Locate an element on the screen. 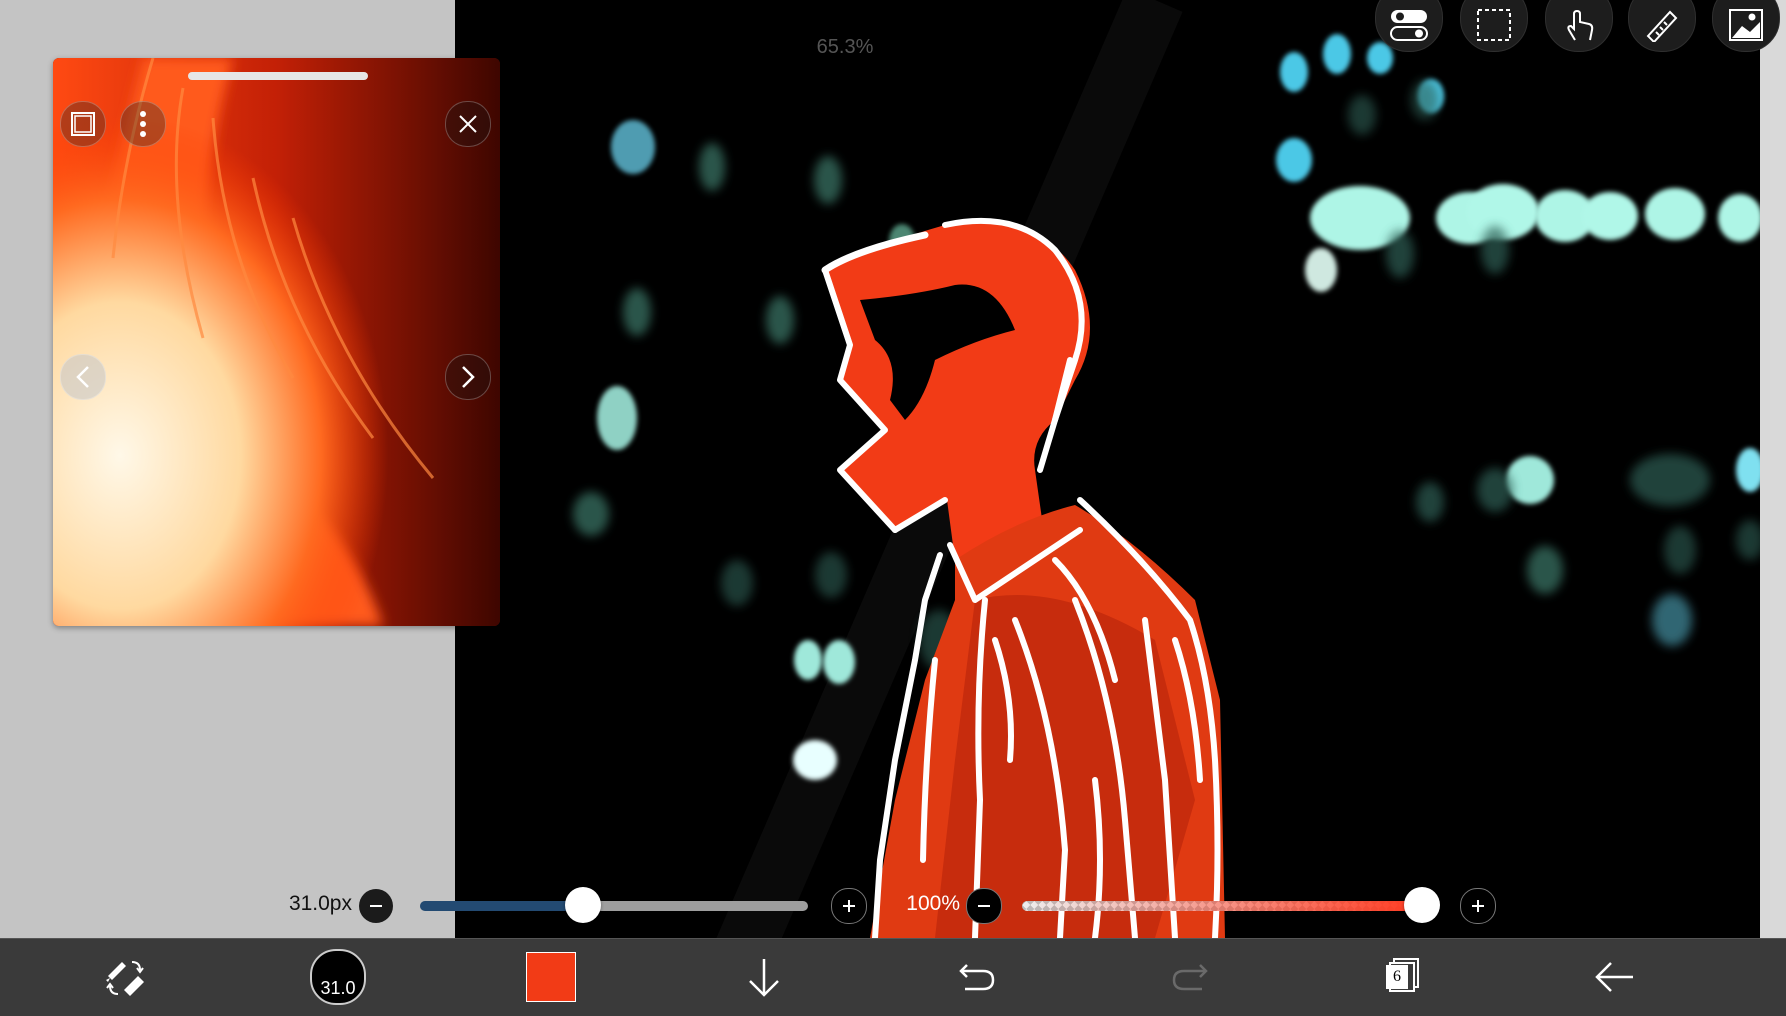 The image size is (1786, 1016). reference-image-panel is located at coordinates (276, 342).